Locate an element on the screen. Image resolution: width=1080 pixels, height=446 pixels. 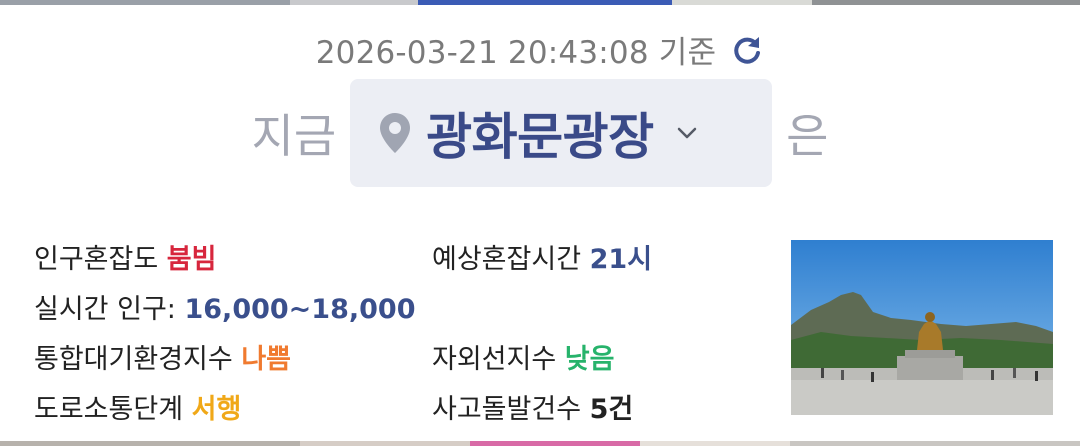
refresh-icon is located at coordinates (747, 50).